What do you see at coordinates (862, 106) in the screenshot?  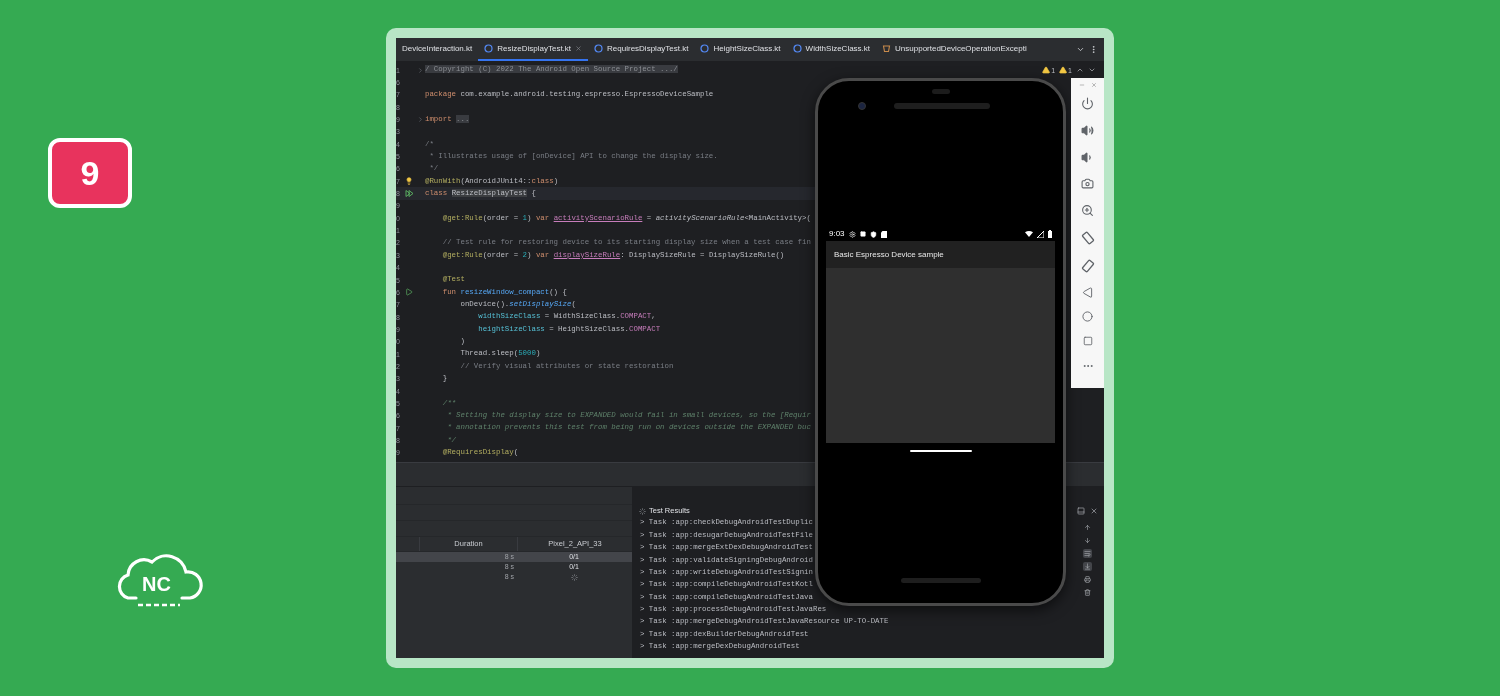 I see `camera-lens` at bounding box center [862, 106].